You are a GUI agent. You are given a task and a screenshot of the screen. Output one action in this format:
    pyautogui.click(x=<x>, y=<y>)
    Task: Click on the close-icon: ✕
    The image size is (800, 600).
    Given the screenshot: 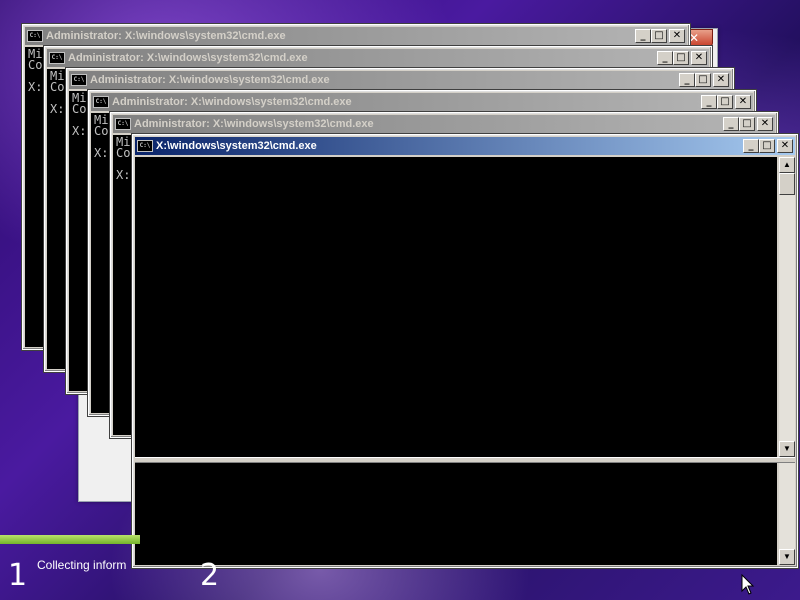 What is the action you would take?
    pyautogui.click(x=694, y=38)
    